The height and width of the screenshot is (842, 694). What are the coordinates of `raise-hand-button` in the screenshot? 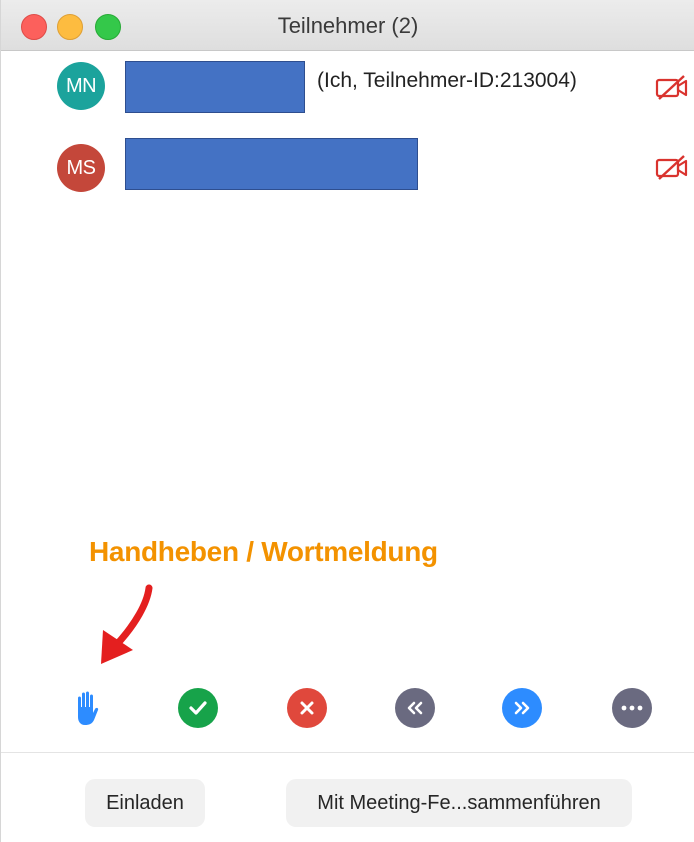 It's located at (87, 708).